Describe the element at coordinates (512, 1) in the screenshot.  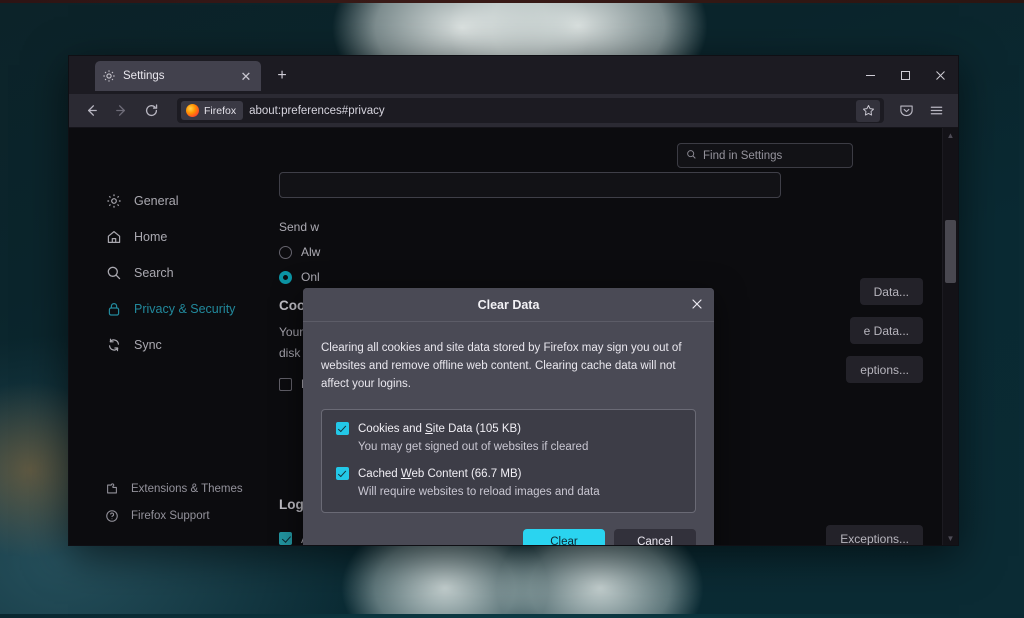
I see `desktop-top-strip` at that location.